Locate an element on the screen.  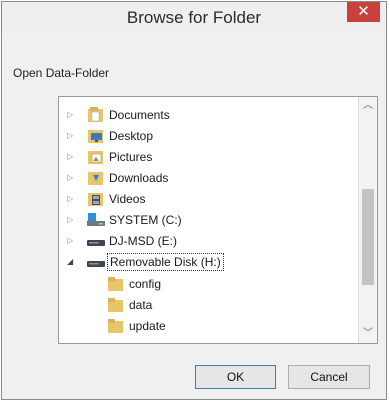
videos-folder-icon is located at coordinates (96, 199).